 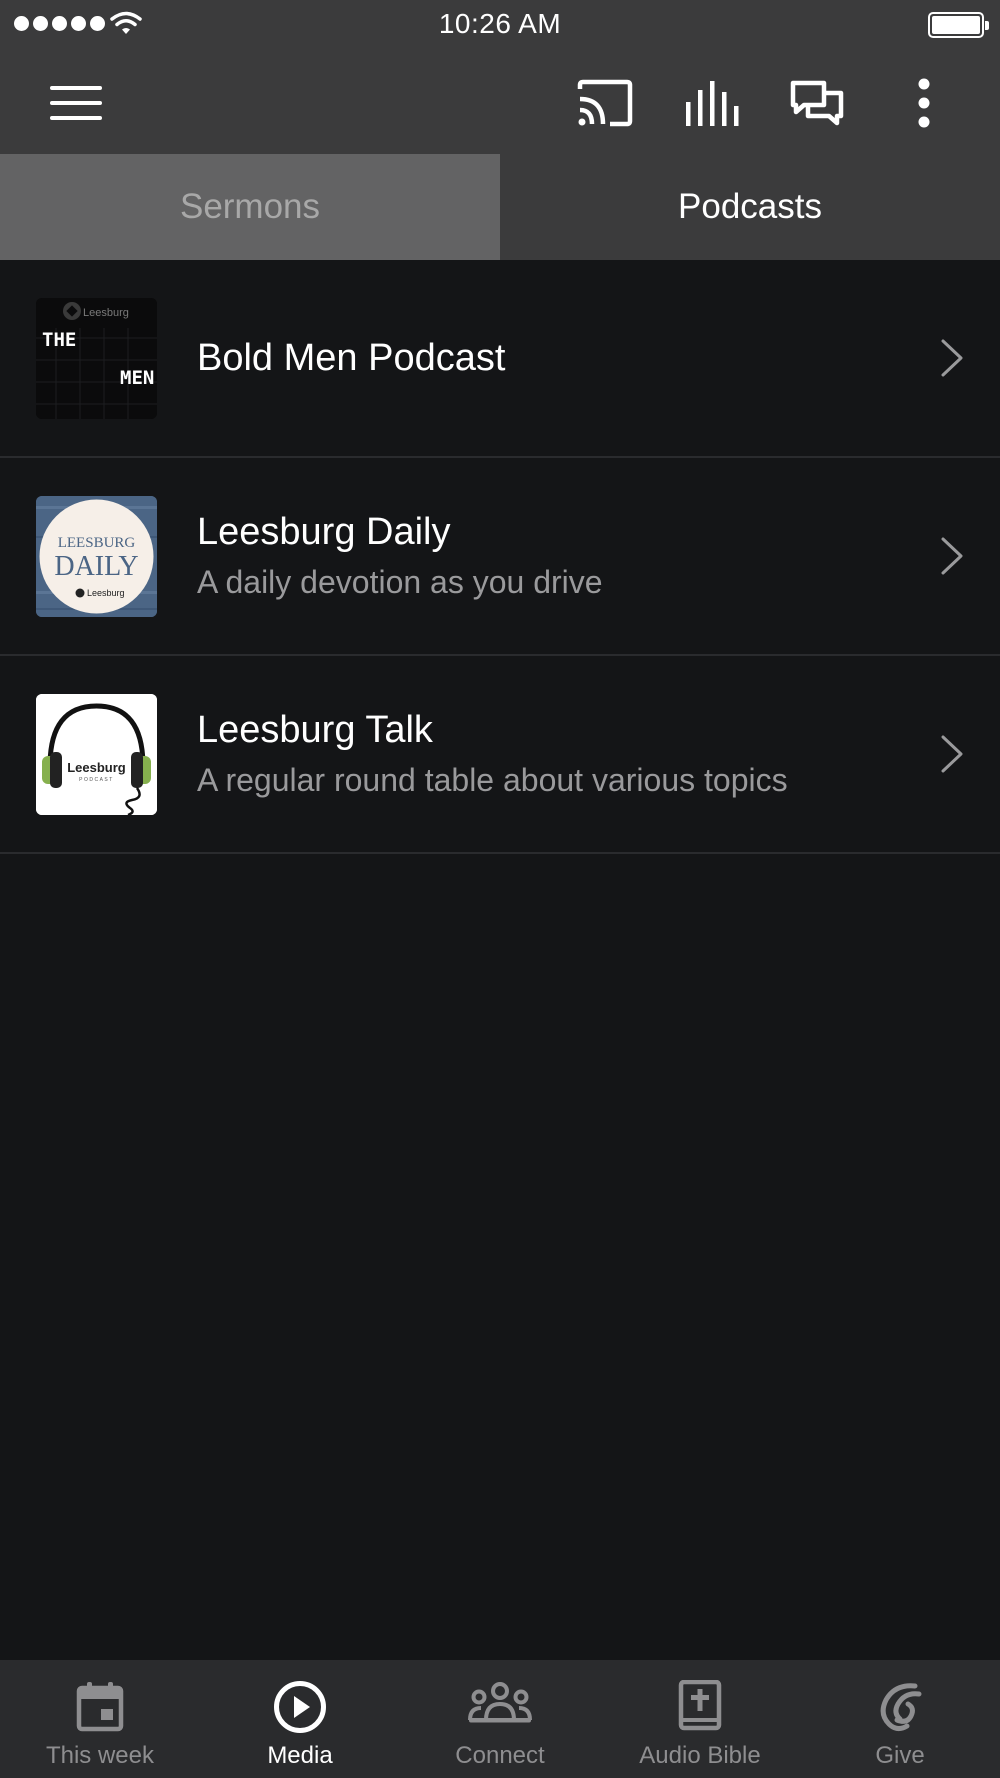 What do you see at coordinates (400, 582) in the screenshot?
I see `podcast-subtitle: A daily devotion as you drive` at bounding box center [400, 582].